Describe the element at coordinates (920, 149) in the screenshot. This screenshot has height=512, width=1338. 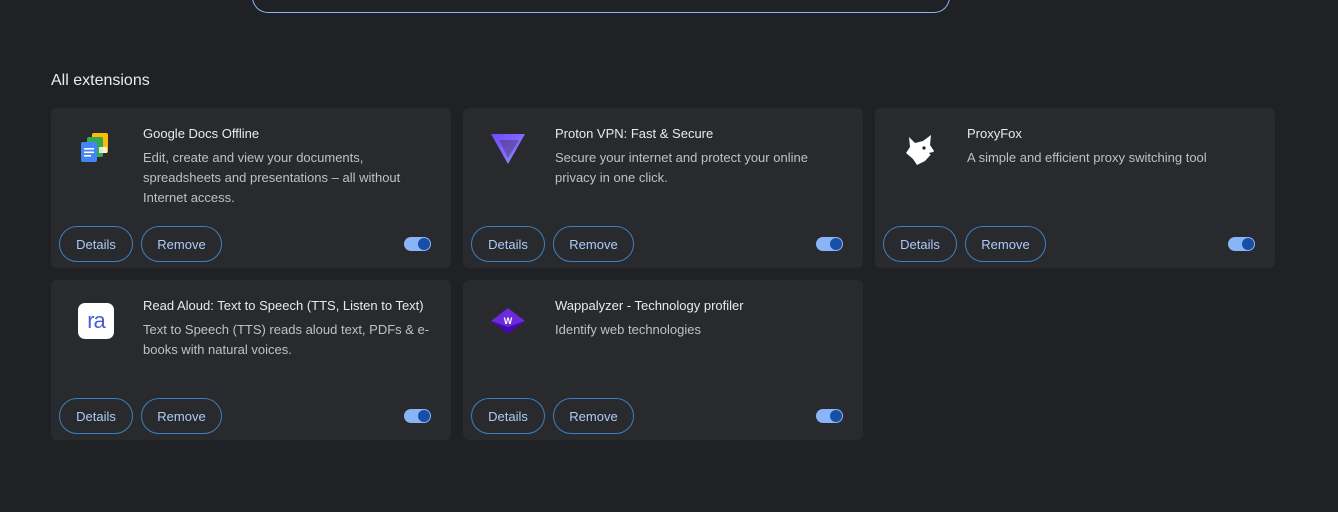
I see `proxyfox-icon` at that location.